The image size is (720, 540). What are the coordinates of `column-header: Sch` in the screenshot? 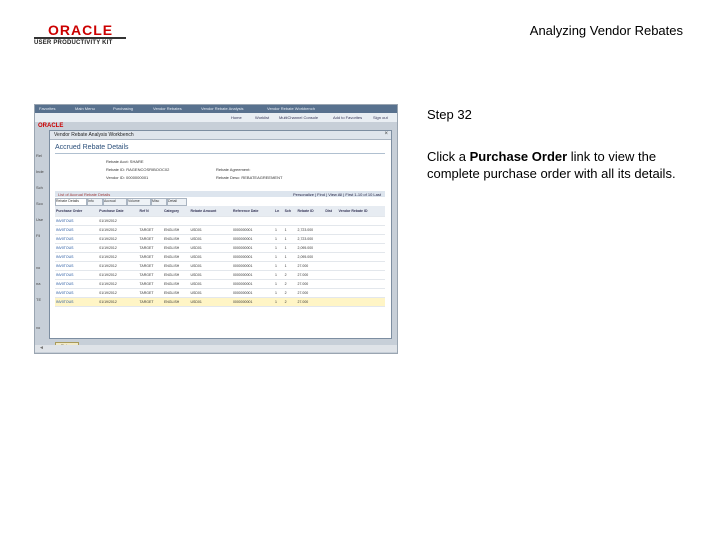 It's located at (290, 211).